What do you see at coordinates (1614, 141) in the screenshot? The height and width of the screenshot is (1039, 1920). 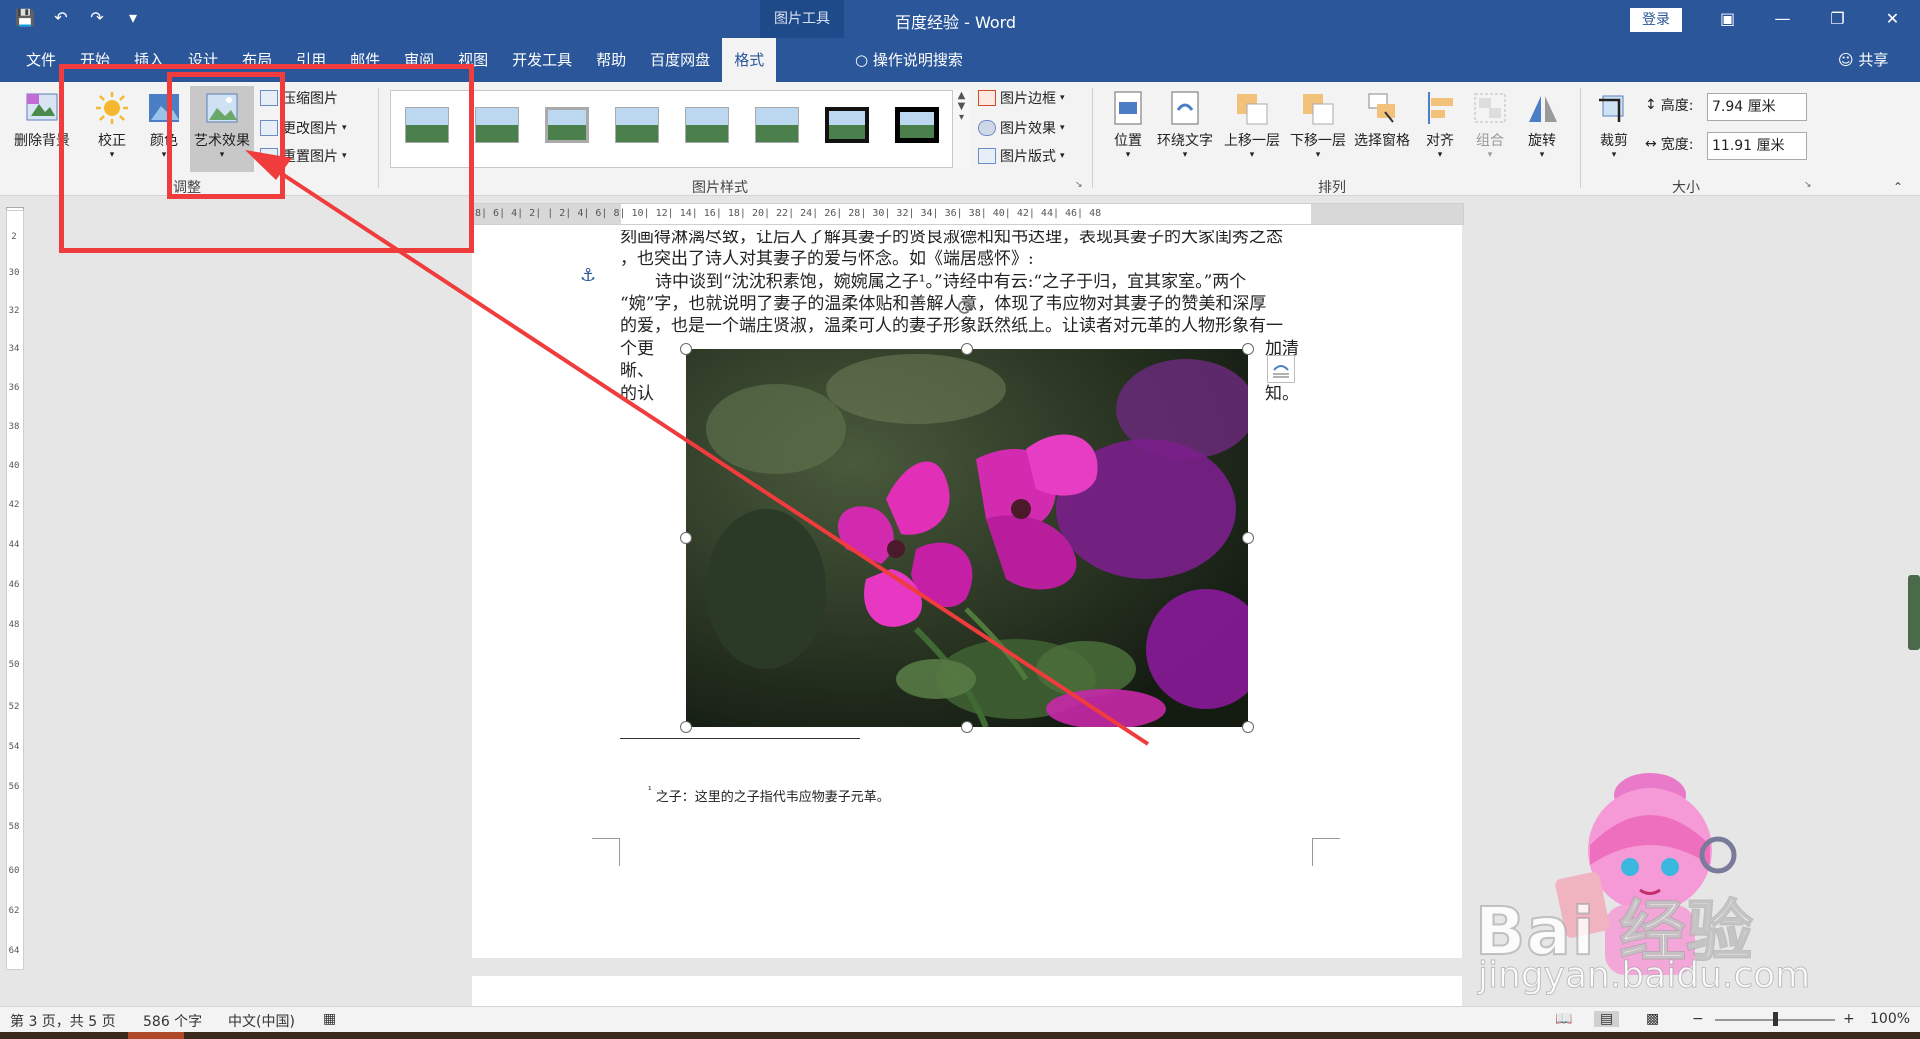 I see `crop-label: 裁剪` at bounding box center [1614, 141].